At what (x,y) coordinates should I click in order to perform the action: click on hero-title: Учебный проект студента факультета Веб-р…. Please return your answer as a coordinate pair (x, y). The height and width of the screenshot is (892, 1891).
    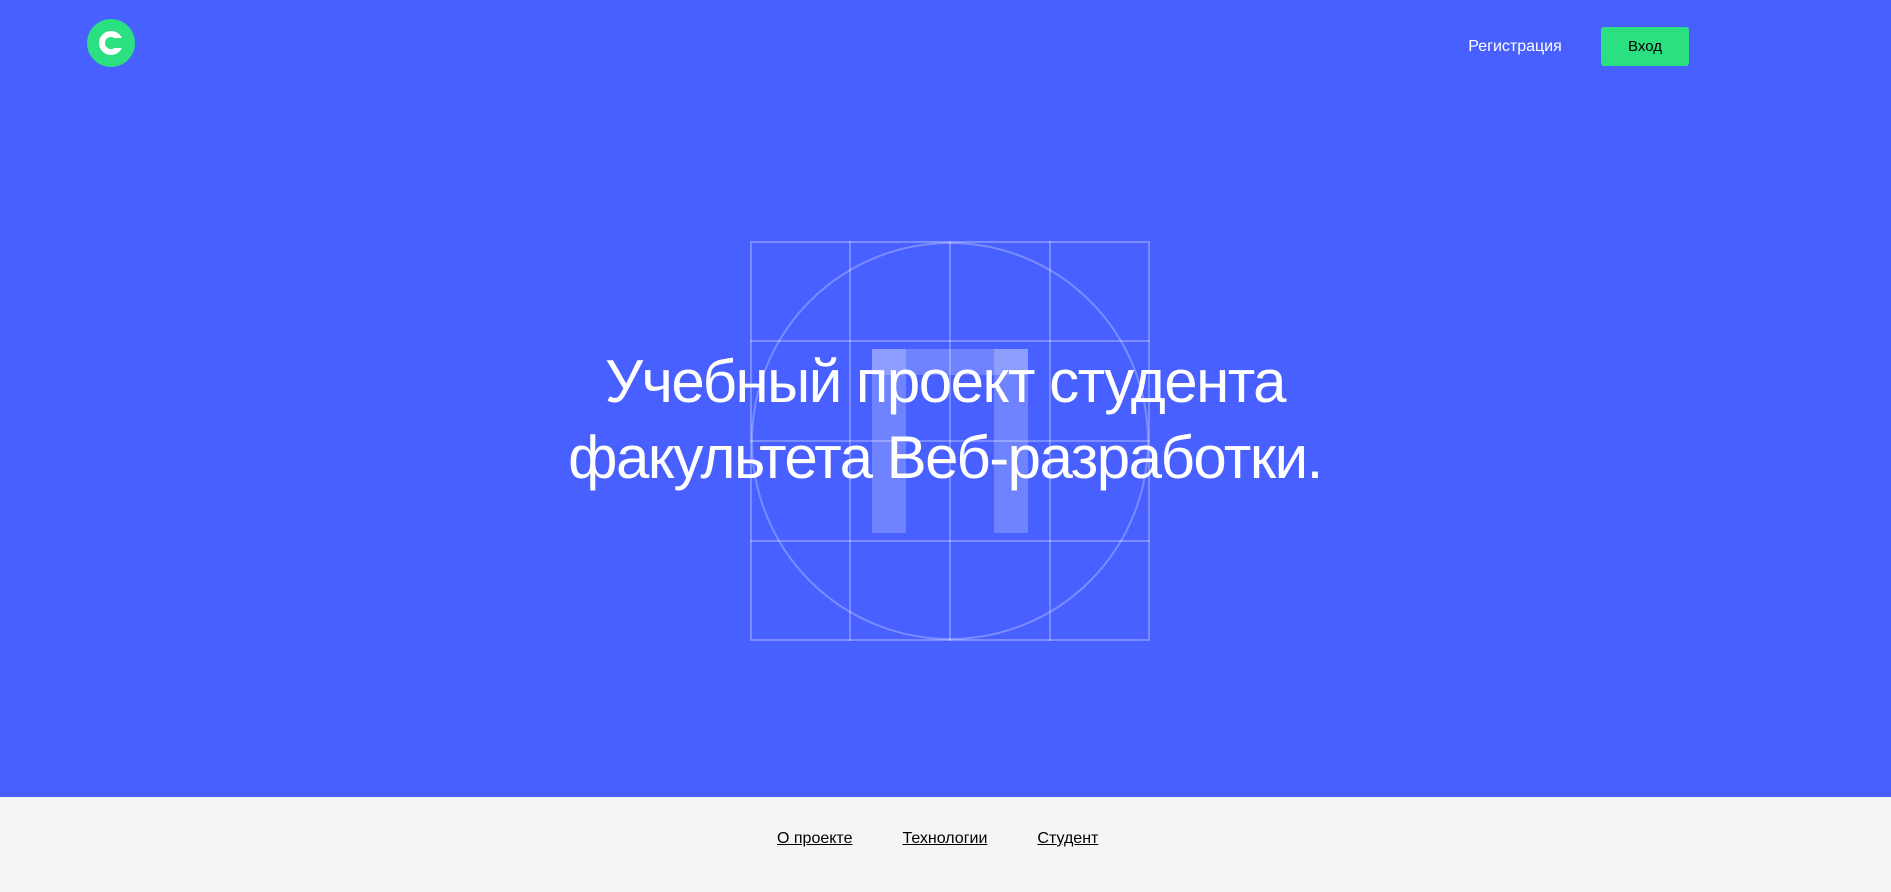
    Looking at the image, I should click on (945, 420).